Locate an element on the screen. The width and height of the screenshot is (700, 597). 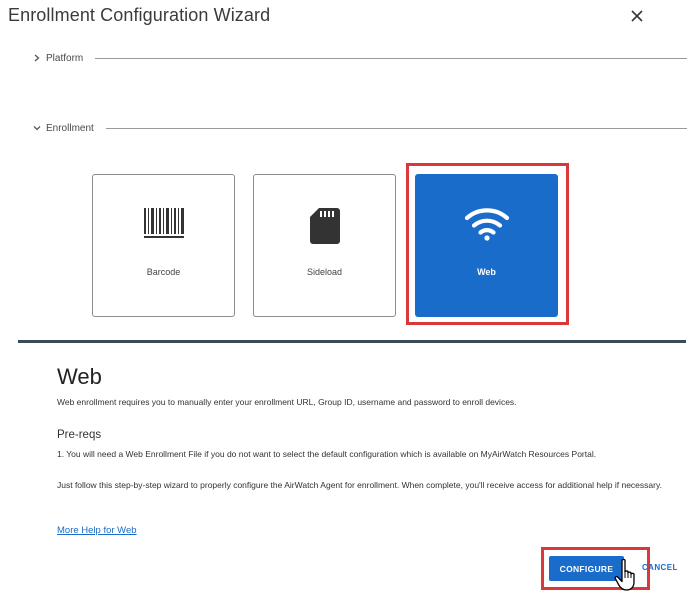
wifi-icon is located at coordinates (486, 224).